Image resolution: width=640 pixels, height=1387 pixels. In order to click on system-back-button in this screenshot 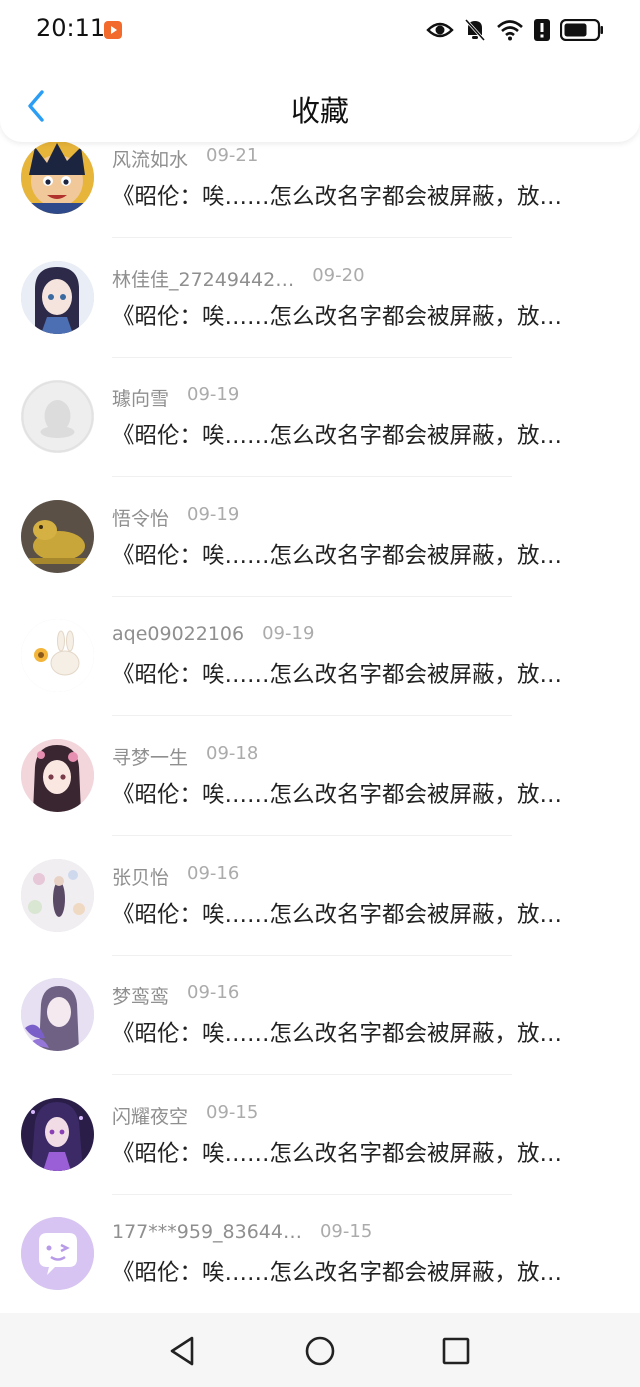, I will do `click(182, 1353)`.